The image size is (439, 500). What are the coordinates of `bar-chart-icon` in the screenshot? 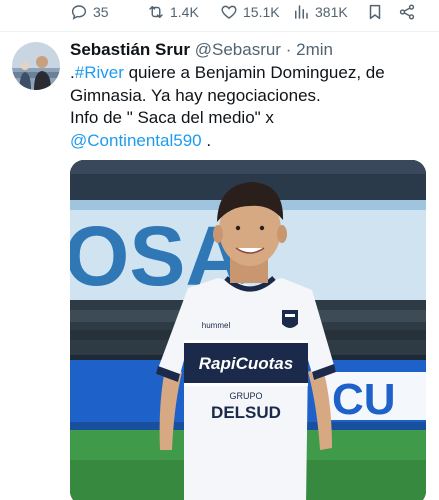 It's located at (301, 12).